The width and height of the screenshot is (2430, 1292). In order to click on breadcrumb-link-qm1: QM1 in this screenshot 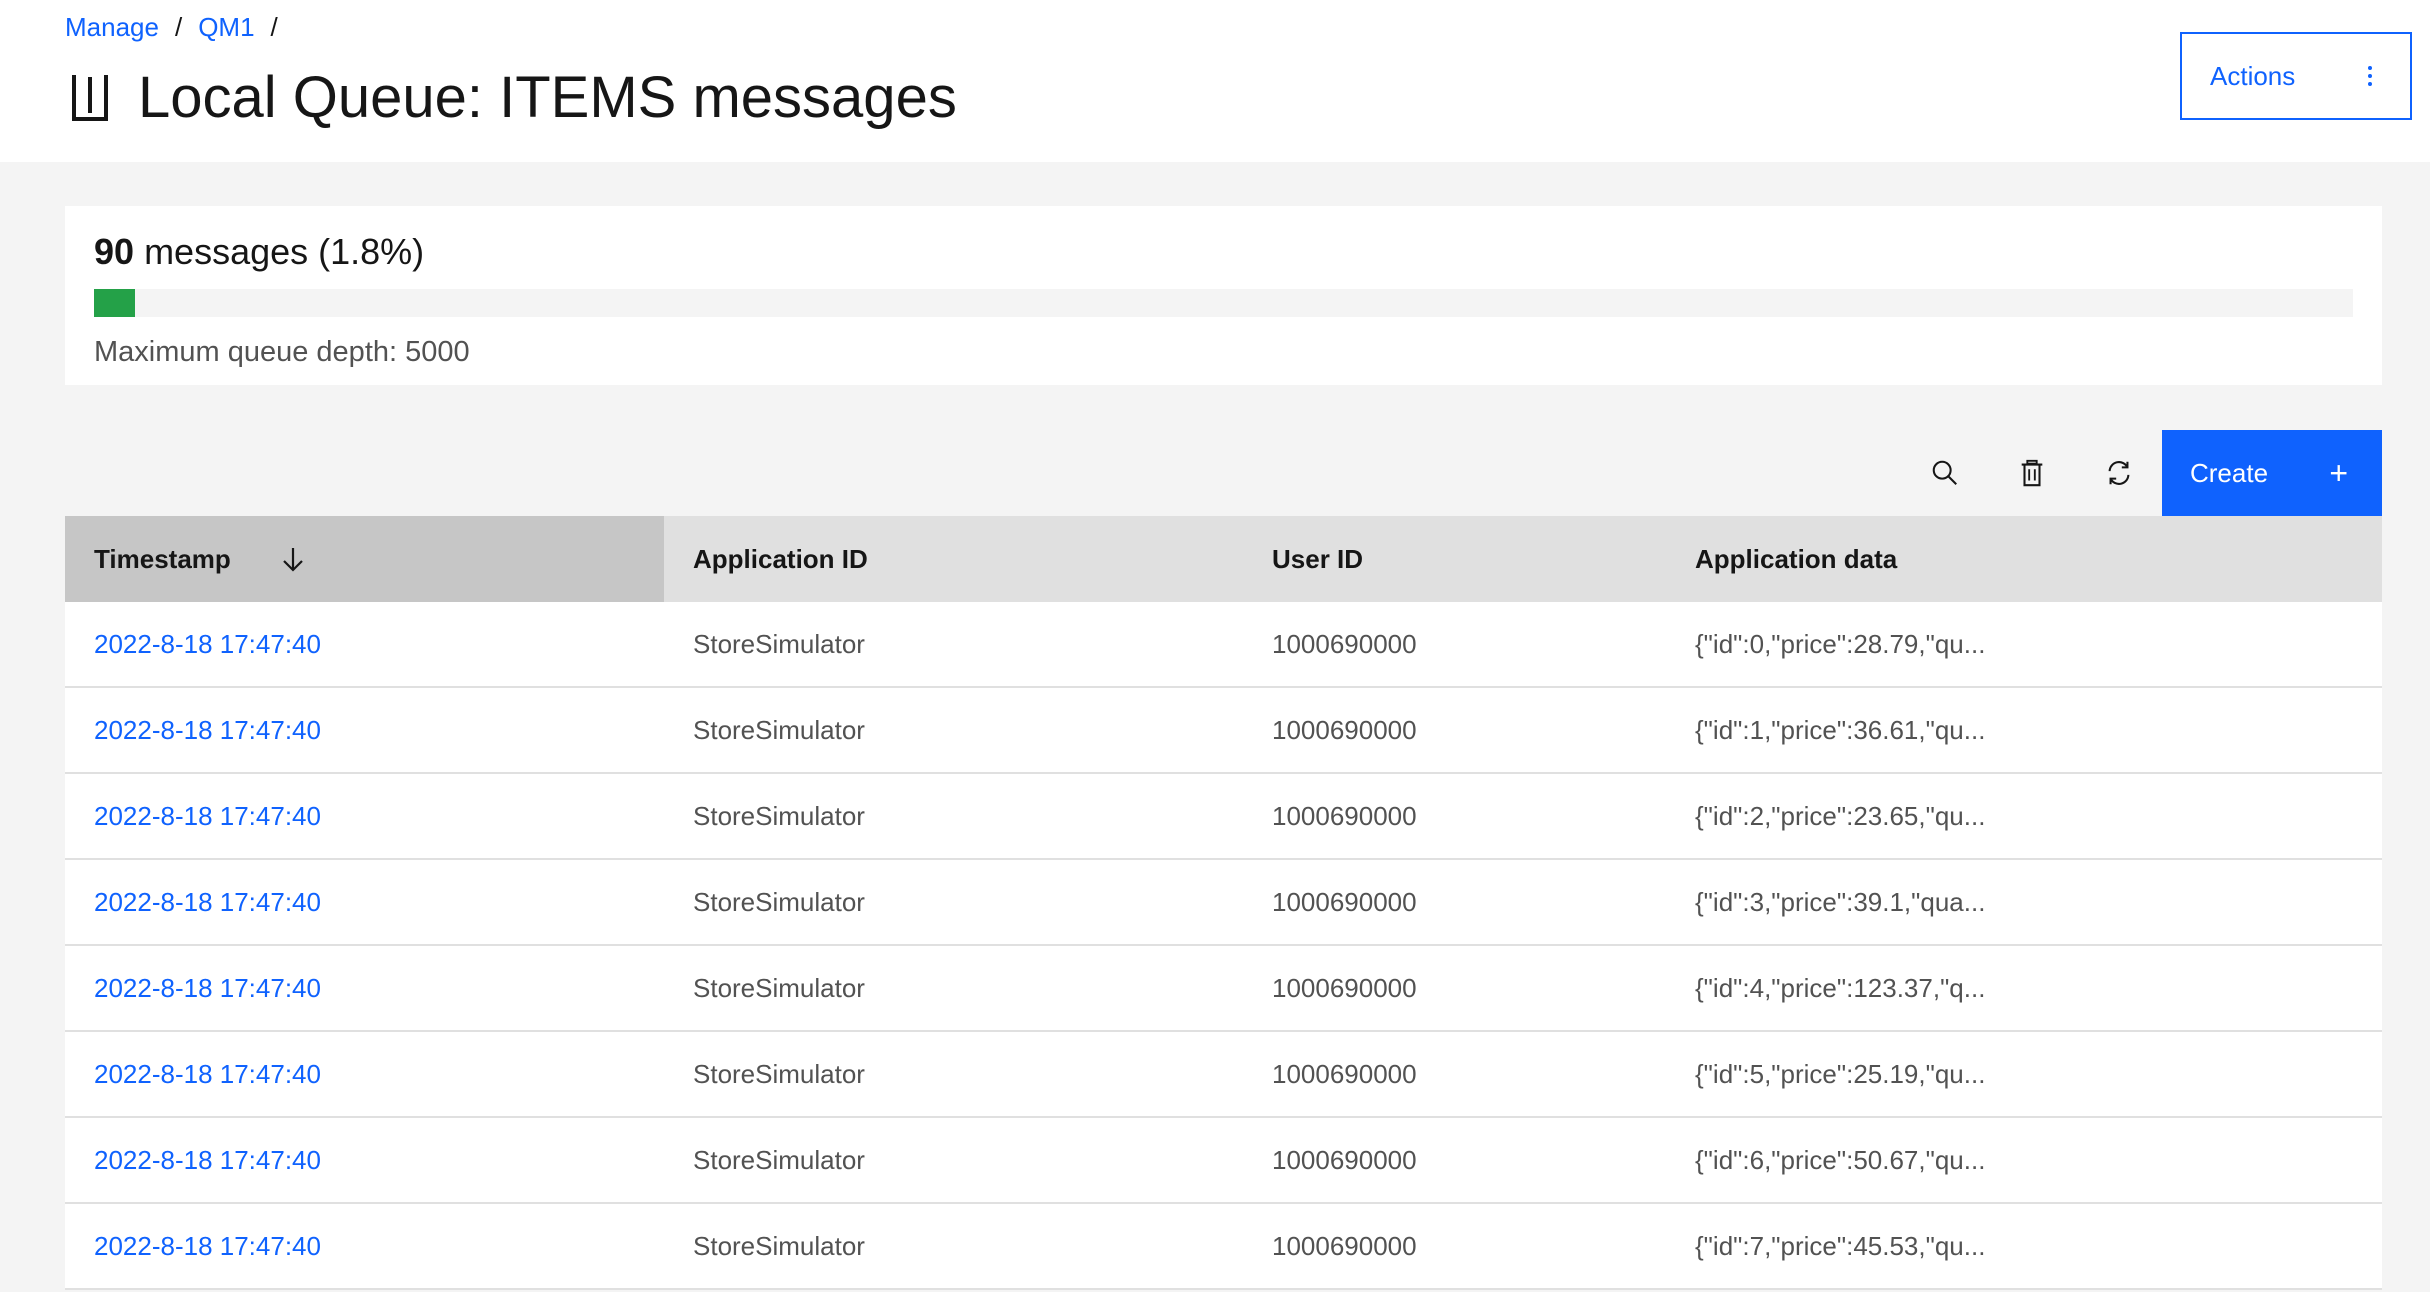, I will do `click(226, 27)`.